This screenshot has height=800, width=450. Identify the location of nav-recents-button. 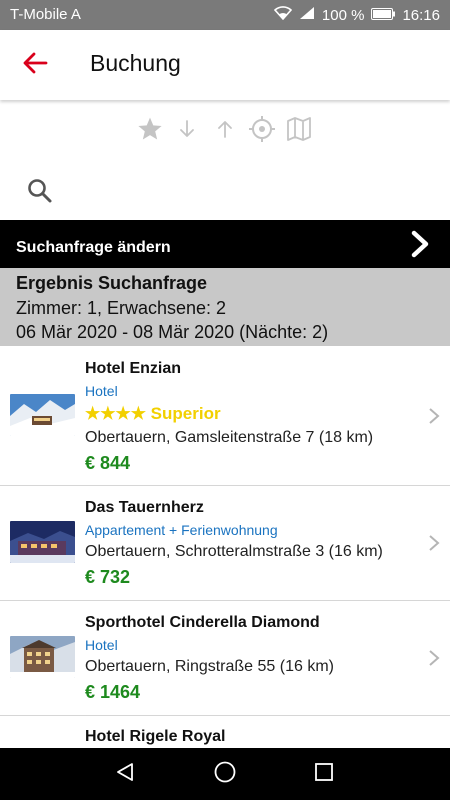
(324, 774).